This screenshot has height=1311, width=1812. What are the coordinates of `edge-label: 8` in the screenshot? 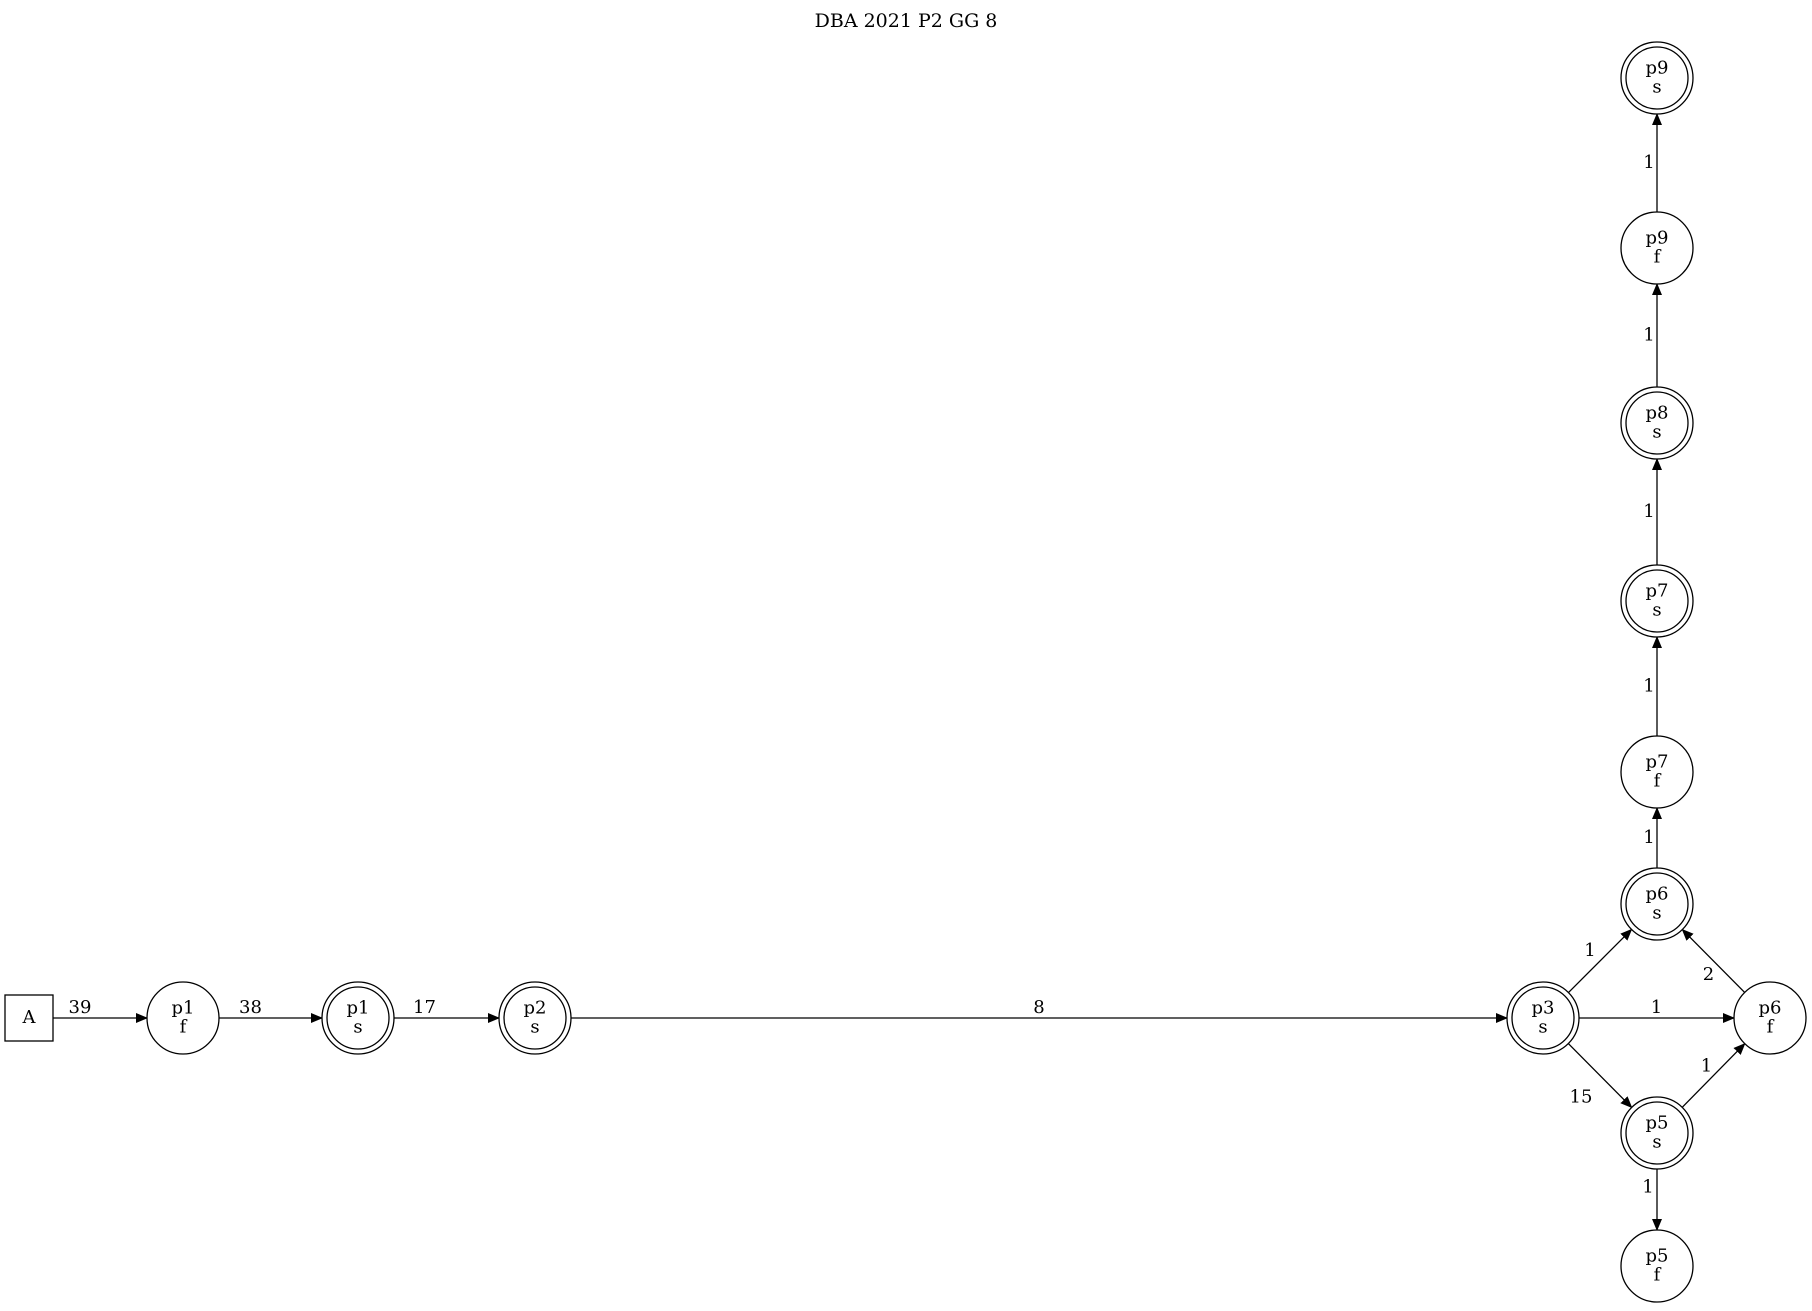 It's located at (1038, 1007).